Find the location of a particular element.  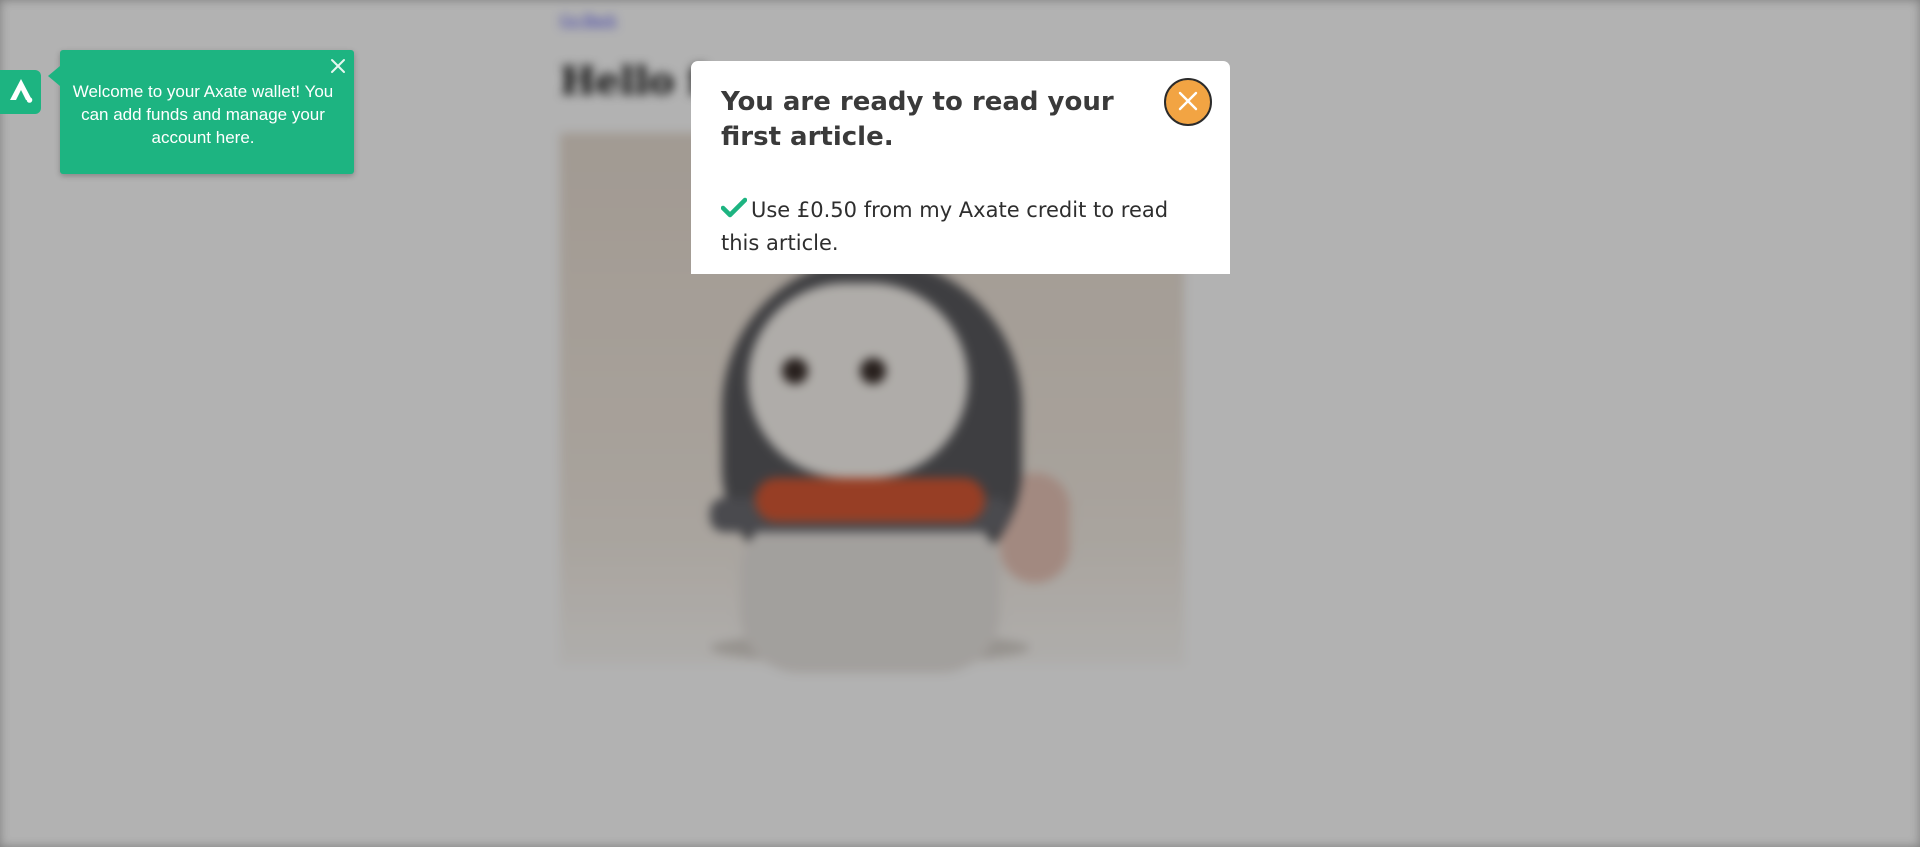

modal-close-button is located at coordinates (1188, 102).